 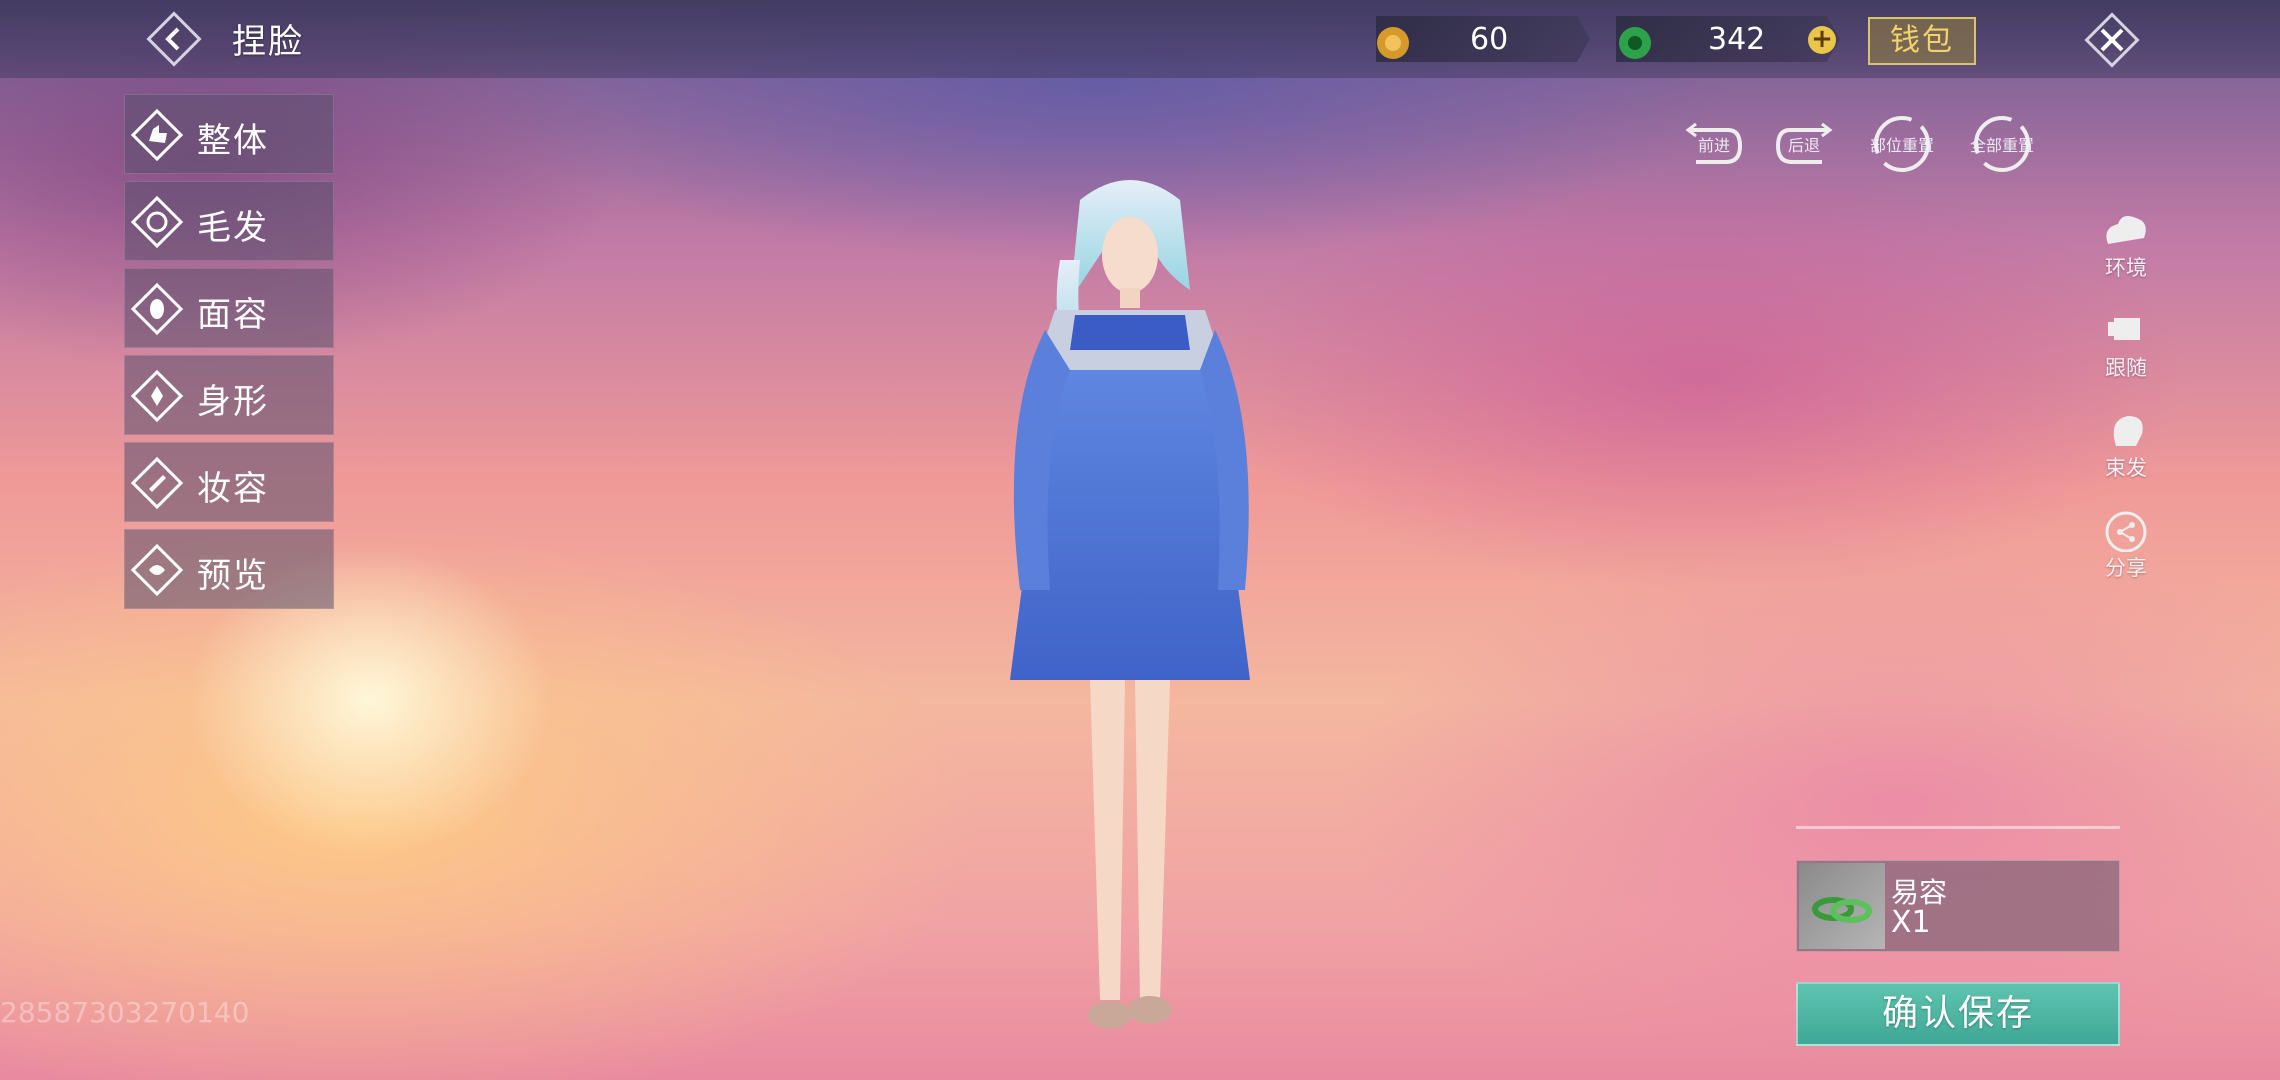 I want to click on user-id: 28587303270140, so click(x=125, y=1012).